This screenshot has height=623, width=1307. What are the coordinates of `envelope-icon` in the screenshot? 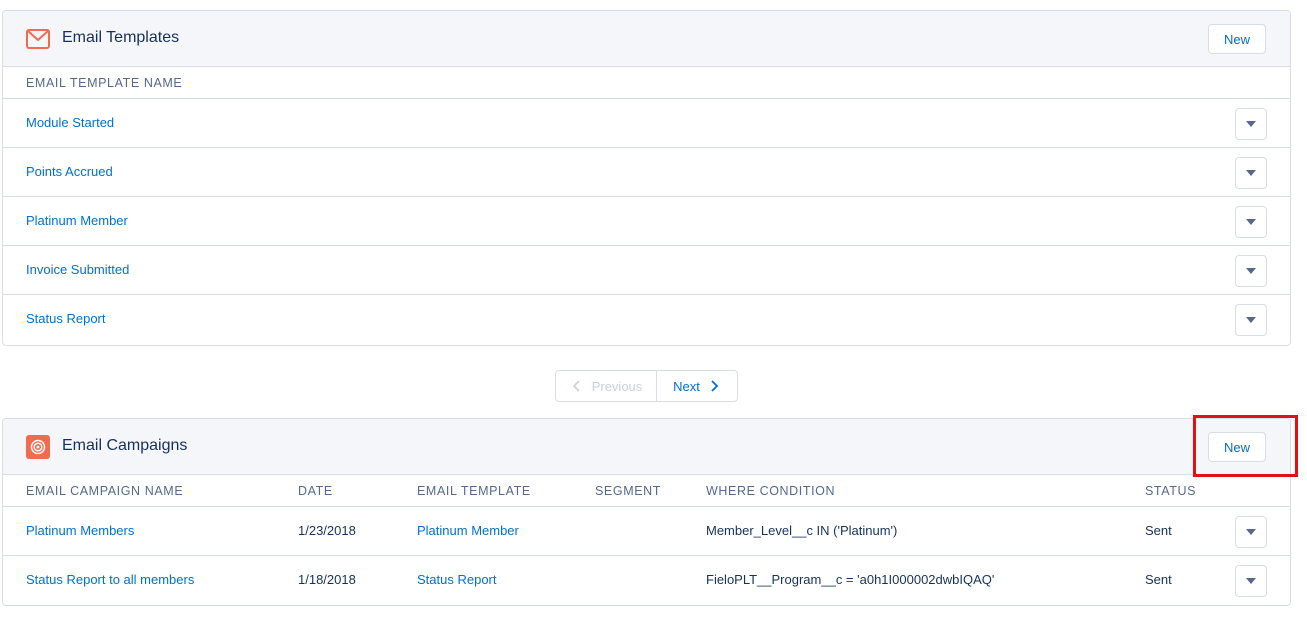 It's located at (38, 39).